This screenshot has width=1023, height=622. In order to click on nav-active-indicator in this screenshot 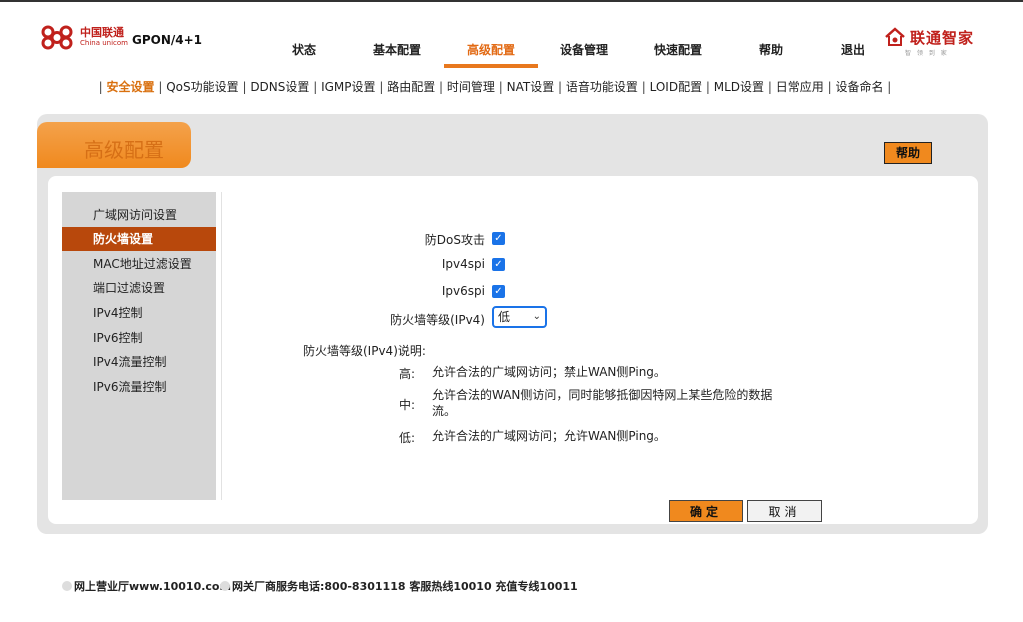, I will do `click(491, 66)`.